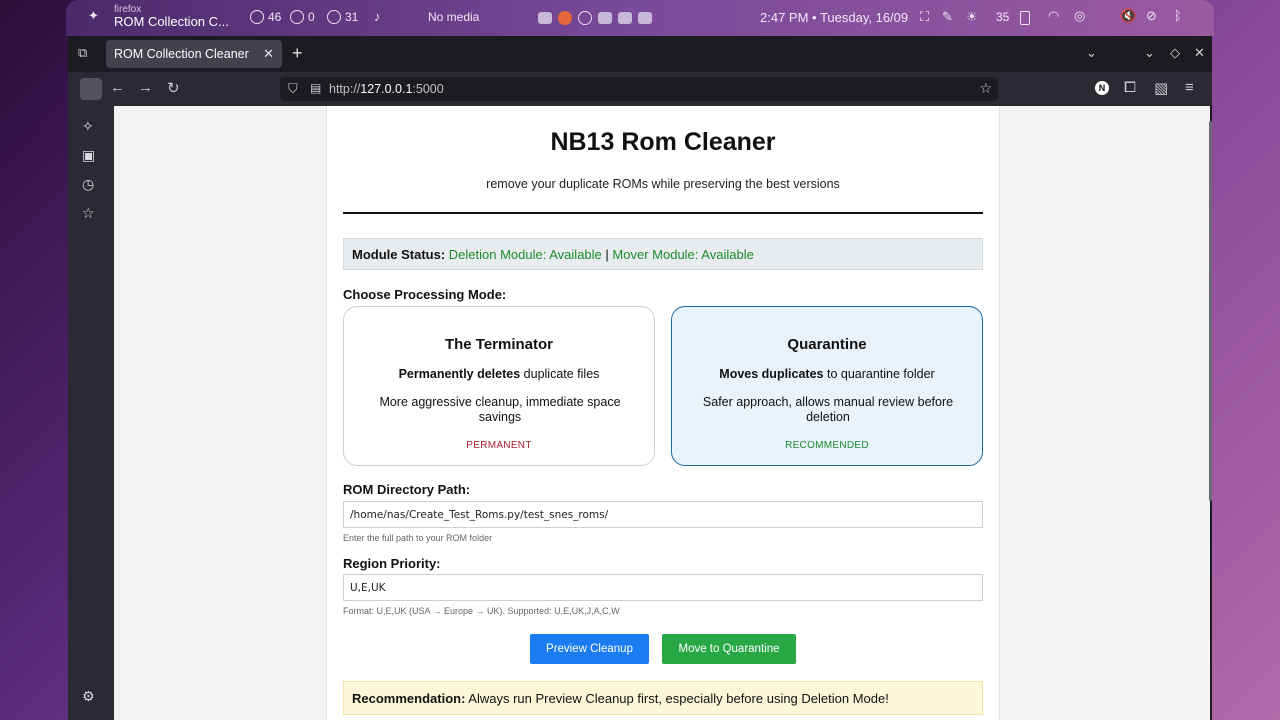 This screenshot has height=720, width=1280. I want to click on tab-strip: ⧉ ROM Collection Cleaner ✕ + ⌄ ⌄ ◇ ✕, so click(640, 54).